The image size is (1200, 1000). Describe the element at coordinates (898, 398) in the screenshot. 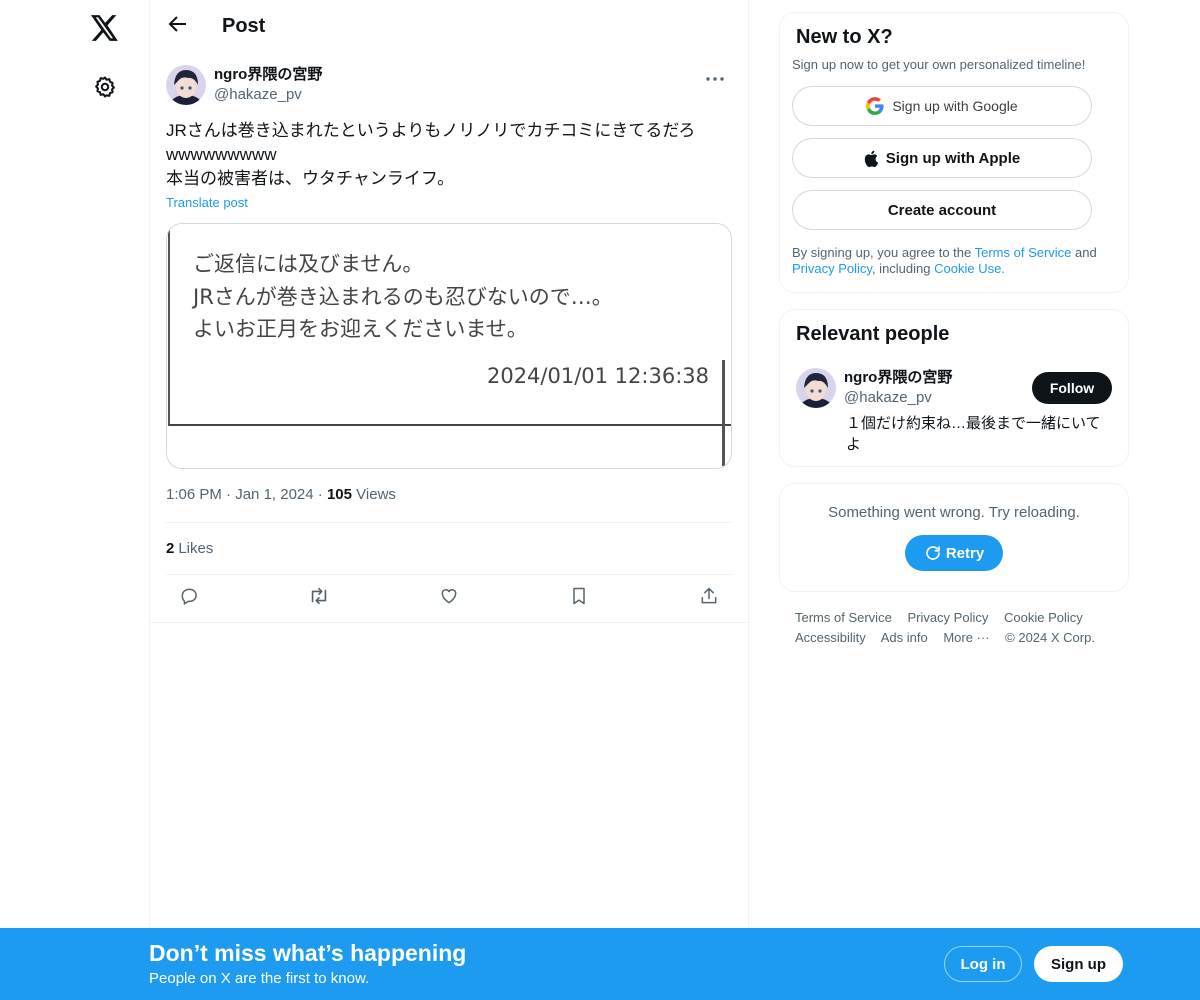

I see `person-handle: @hakaze_pv` at that location.